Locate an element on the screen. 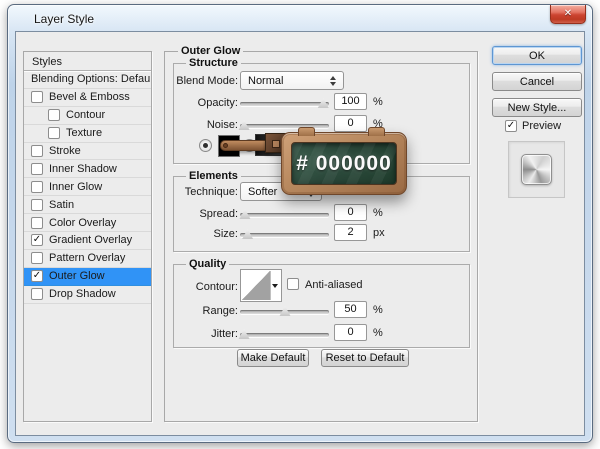 The width and height of the screenshot is (600, 449). spread-slider is located at coordinates (284, 214).